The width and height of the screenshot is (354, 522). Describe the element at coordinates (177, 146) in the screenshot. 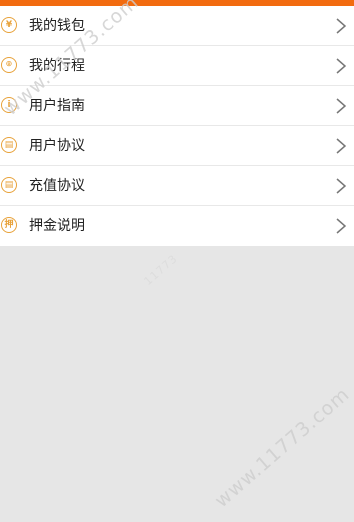

I see `menu-item-user-agreement: ▤ 用户协议` at that location.